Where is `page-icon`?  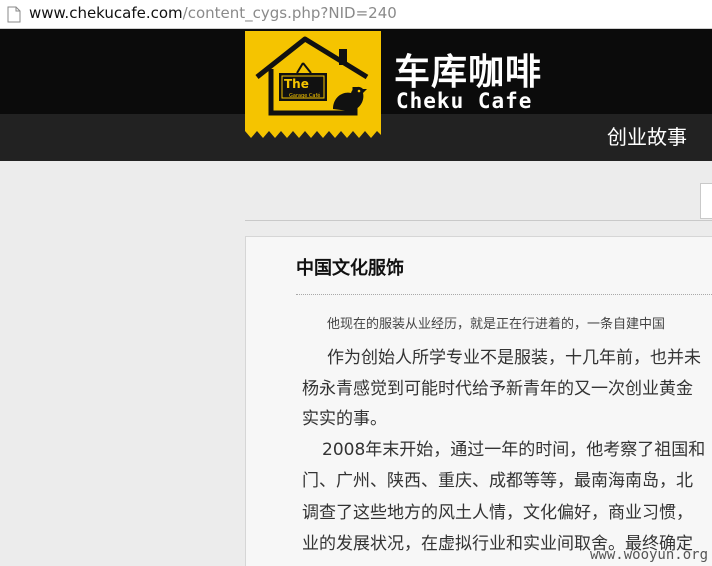
page-icon is located at coordinates (14, 14).